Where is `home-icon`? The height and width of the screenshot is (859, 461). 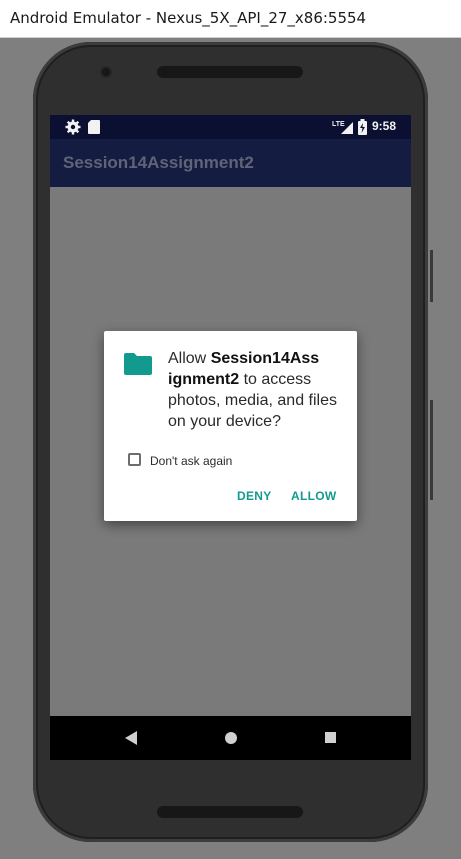
home-icon is located at coordinates (231, 738).